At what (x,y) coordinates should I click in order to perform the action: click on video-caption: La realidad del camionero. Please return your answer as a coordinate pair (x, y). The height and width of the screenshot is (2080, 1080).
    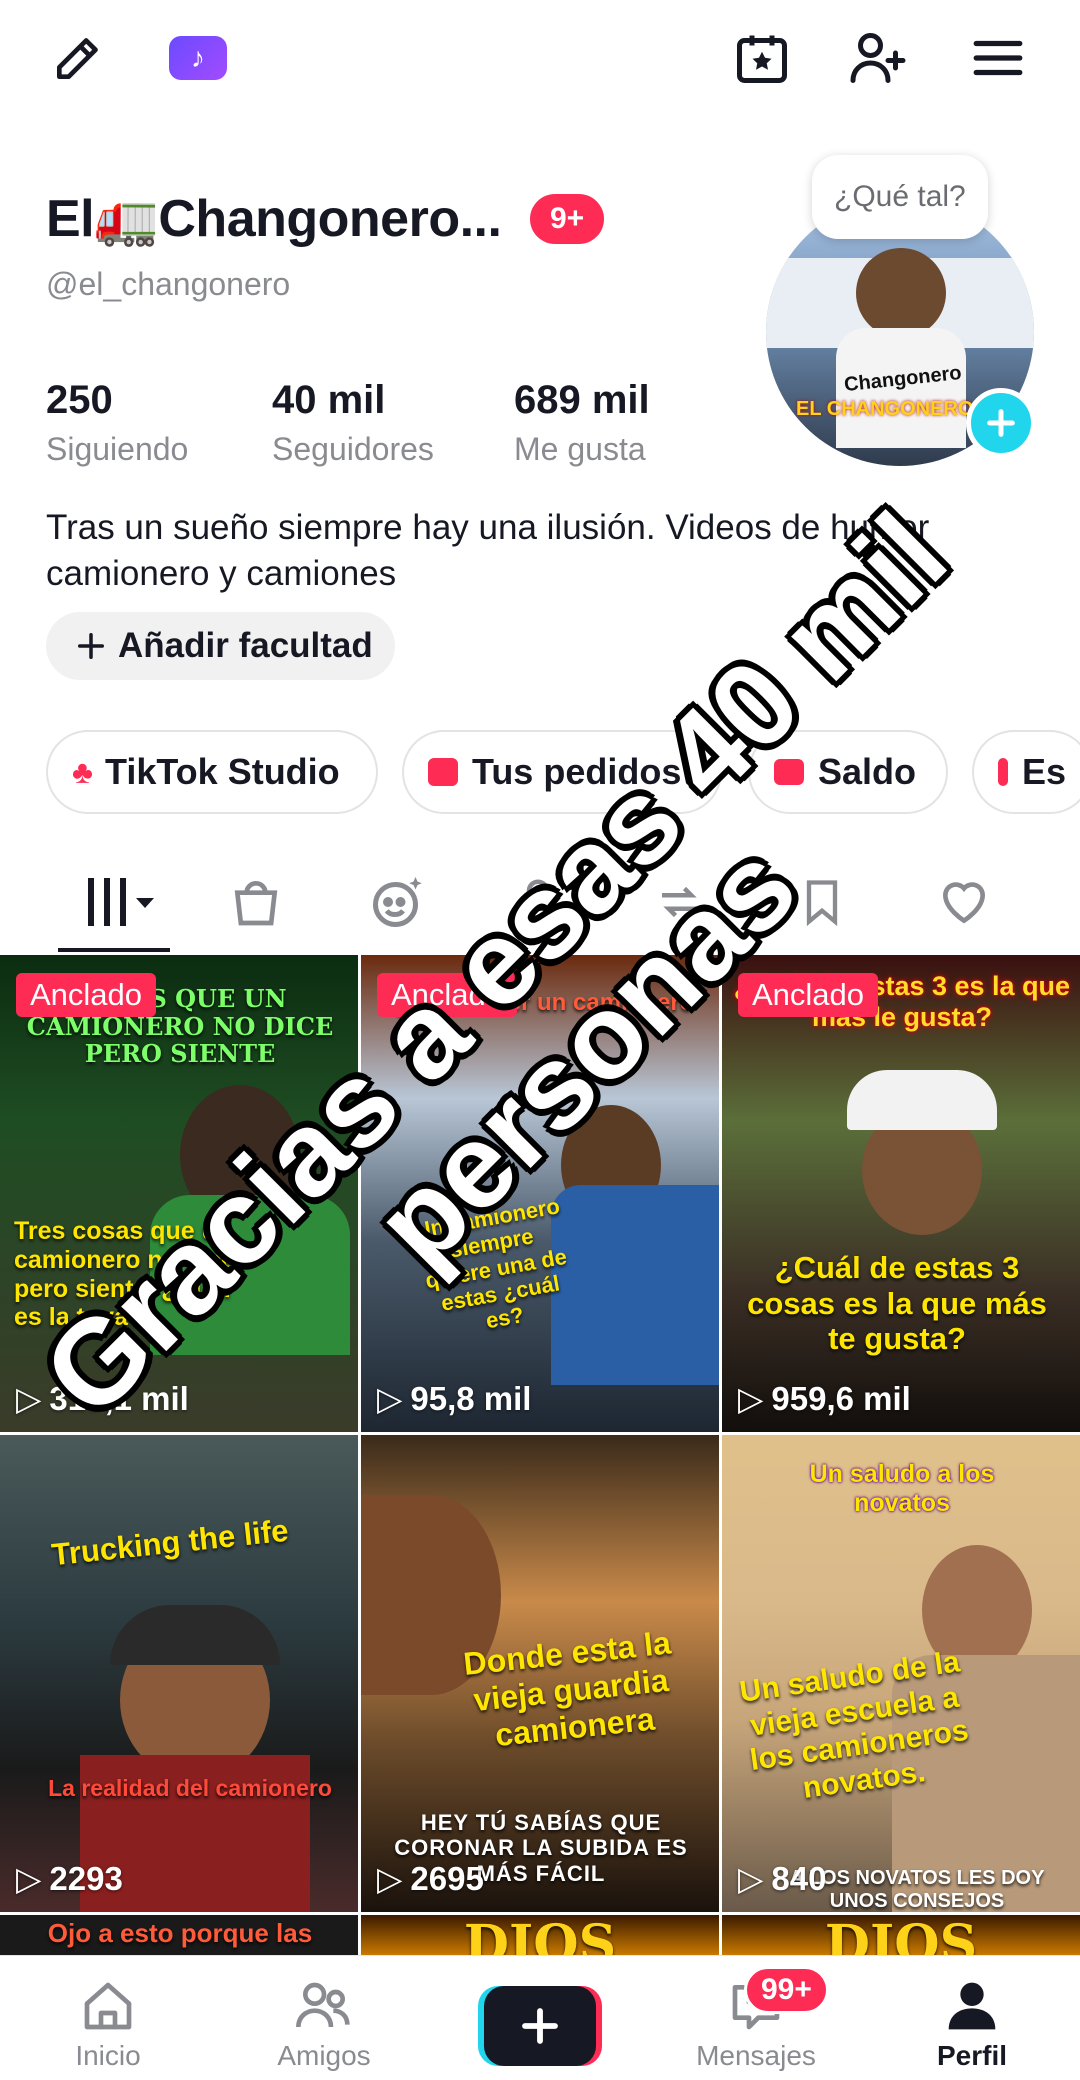
    Looking at the image, I should click on (190, 1788).